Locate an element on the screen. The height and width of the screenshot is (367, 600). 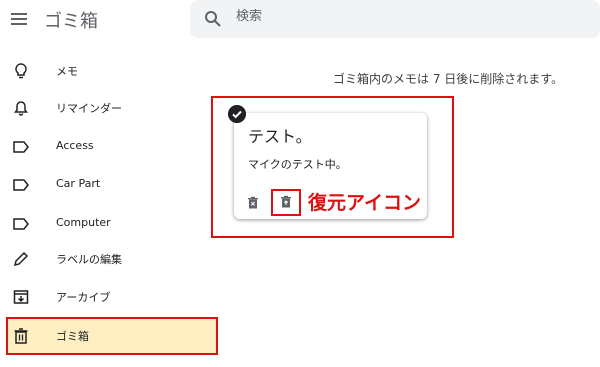
note-body: マイクのテスト中。 is located at coordinates (297, 164).